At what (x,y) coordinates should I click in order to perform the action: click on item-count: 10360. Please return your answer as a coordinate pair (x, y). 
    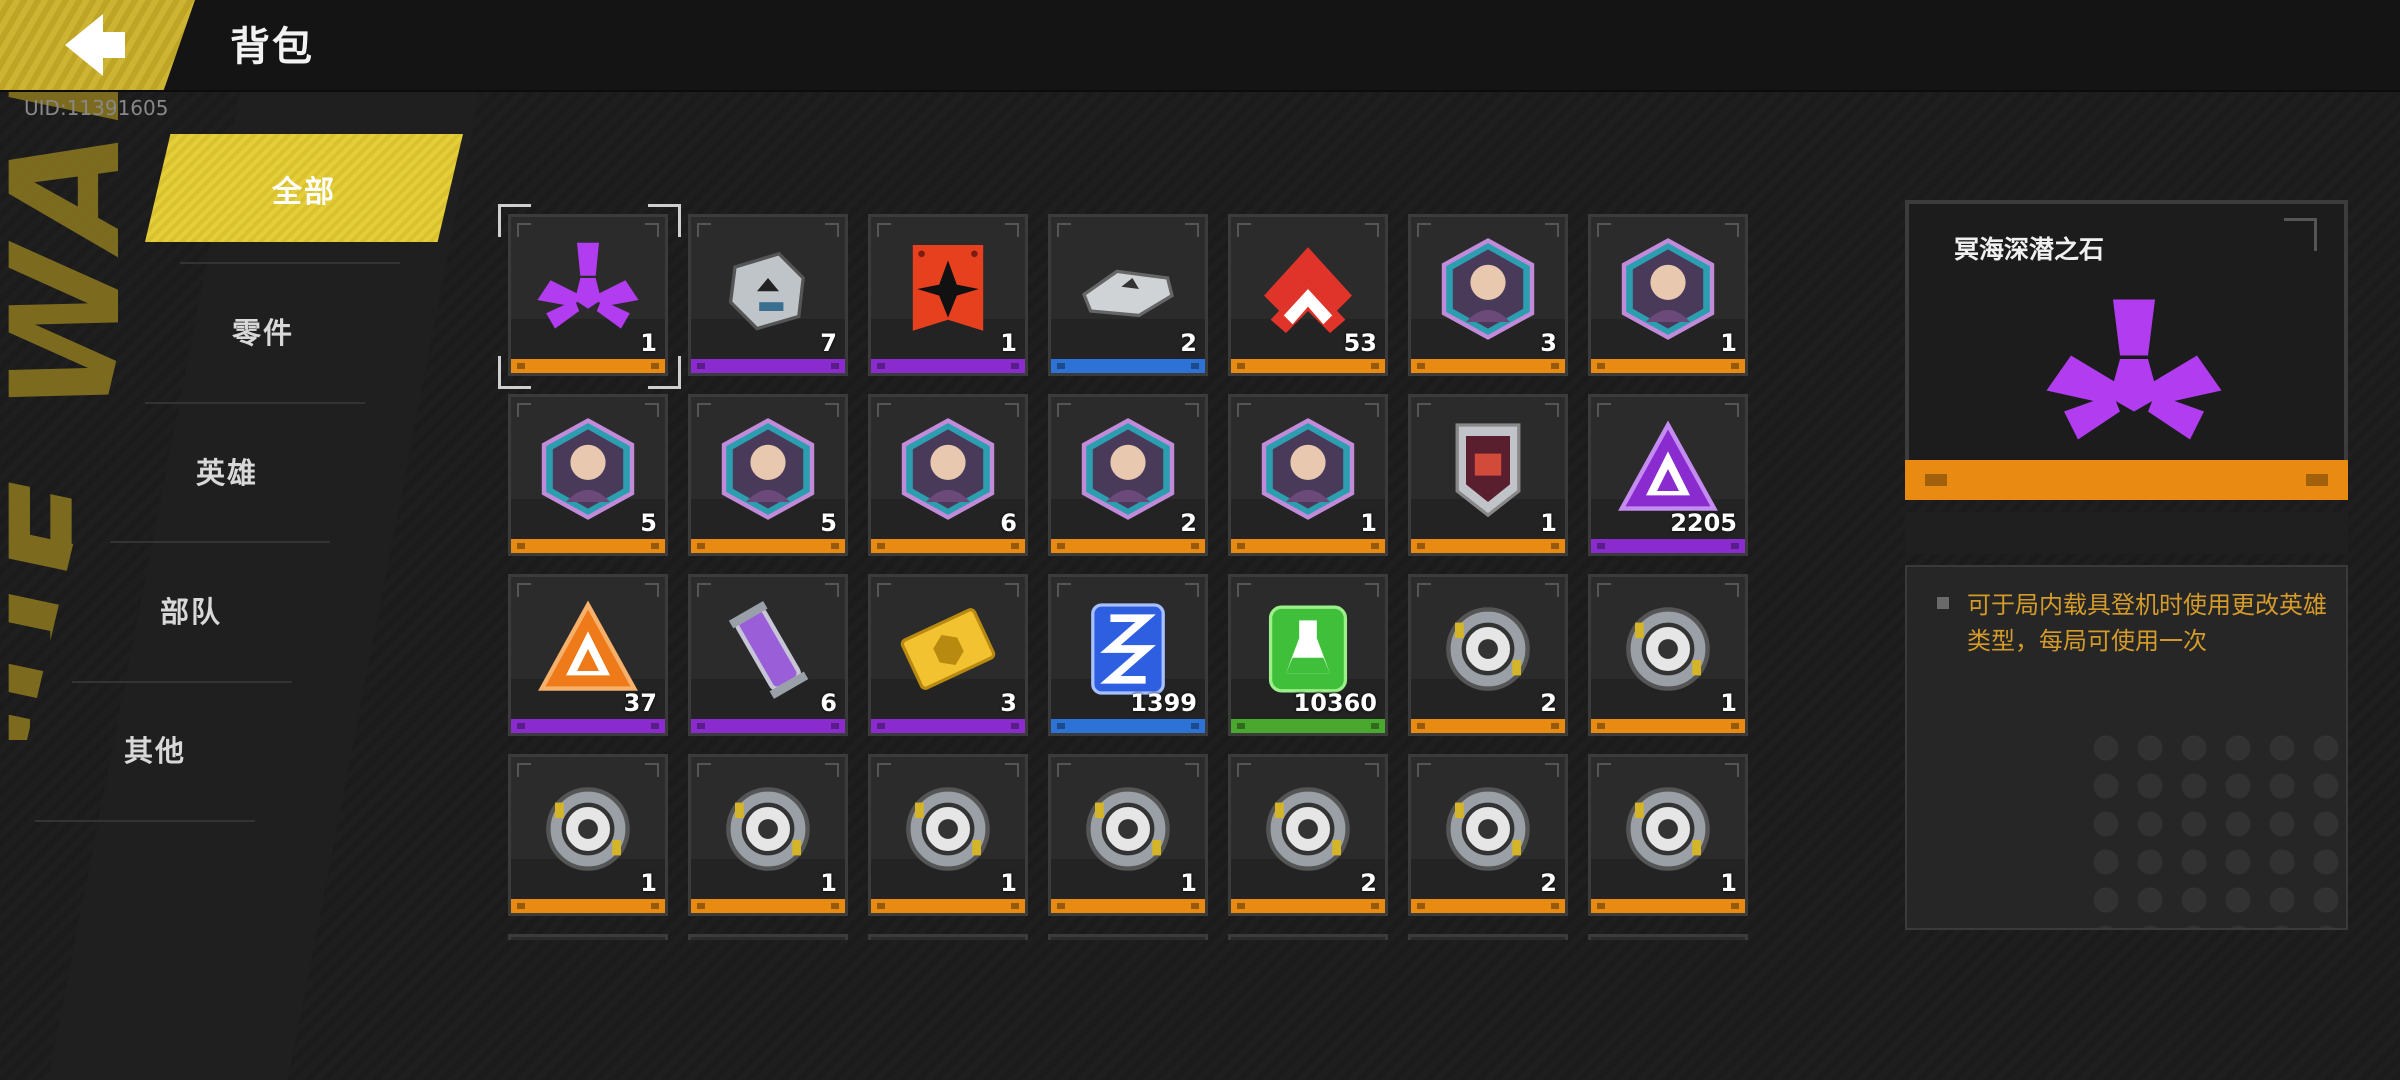
    Looking at the image, I should click on (1335, 703).